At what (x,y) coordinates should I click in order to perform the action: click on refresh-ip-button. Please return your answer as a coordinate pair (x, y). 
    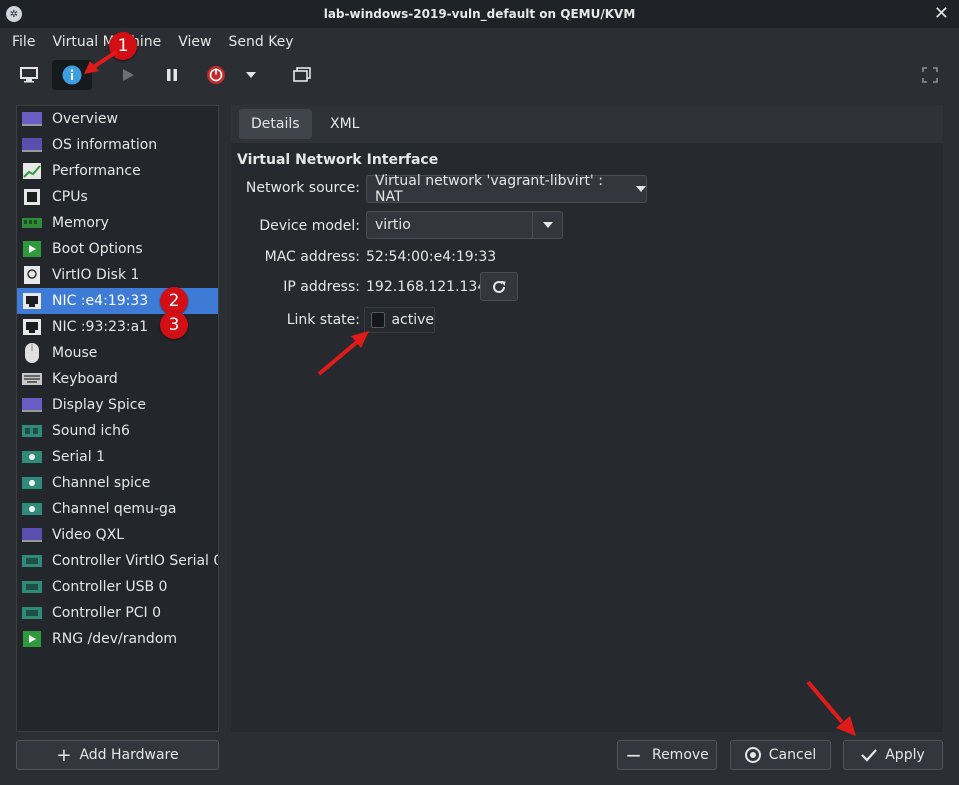
    Looking at the image, I should click on (499, 286).